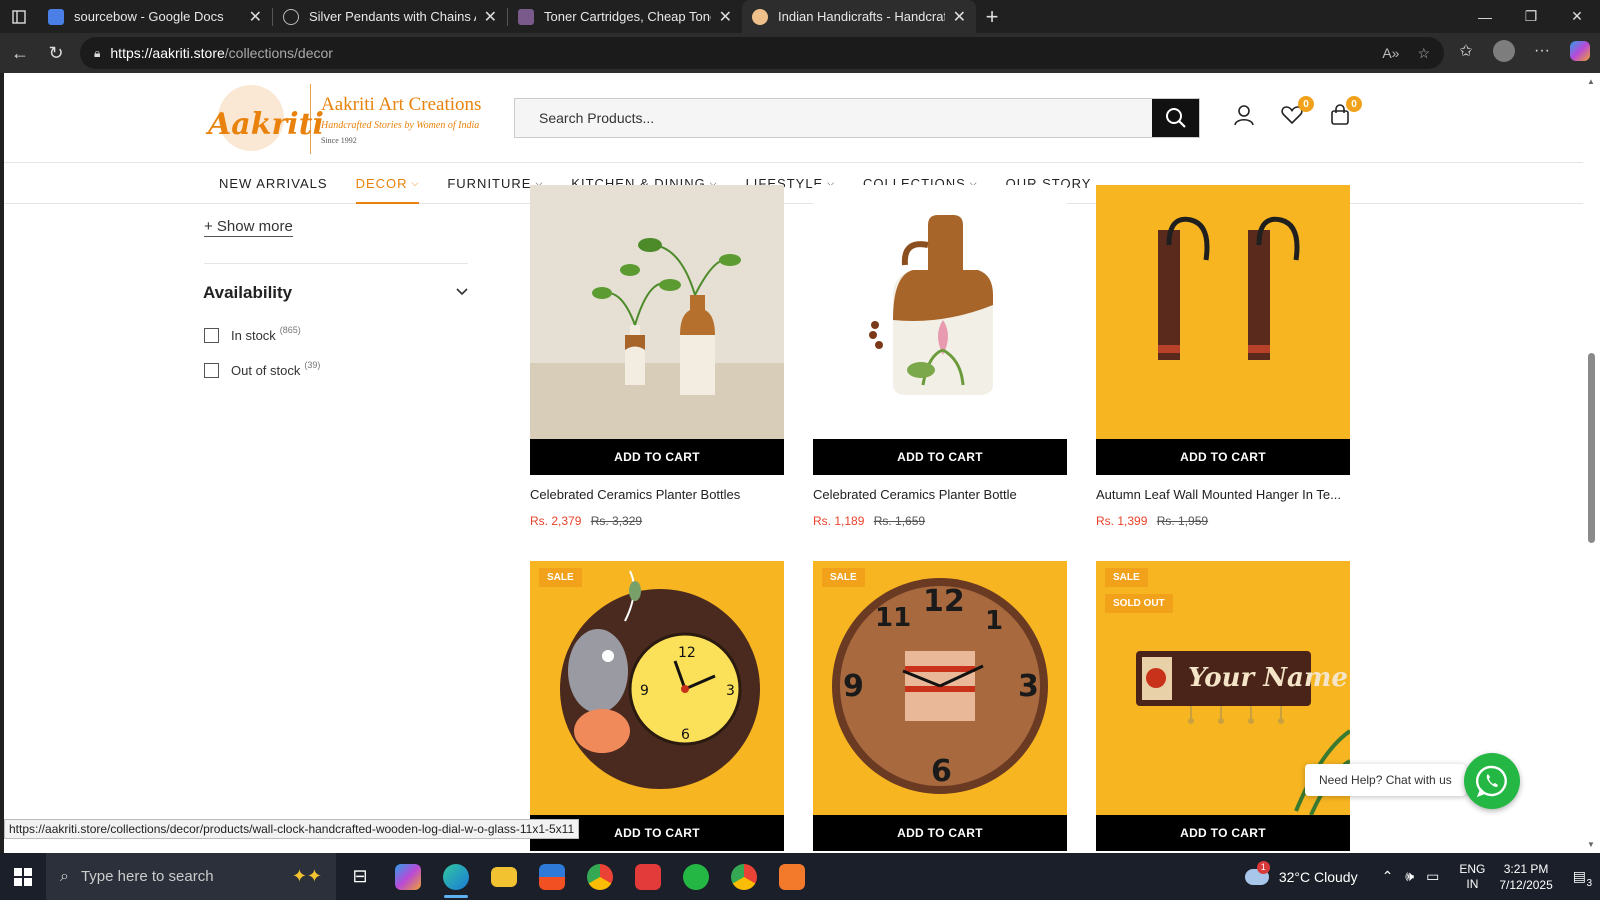 This screenshot has width=1600, height=900. I want to click on profile-avatar, so click(1504, 51).